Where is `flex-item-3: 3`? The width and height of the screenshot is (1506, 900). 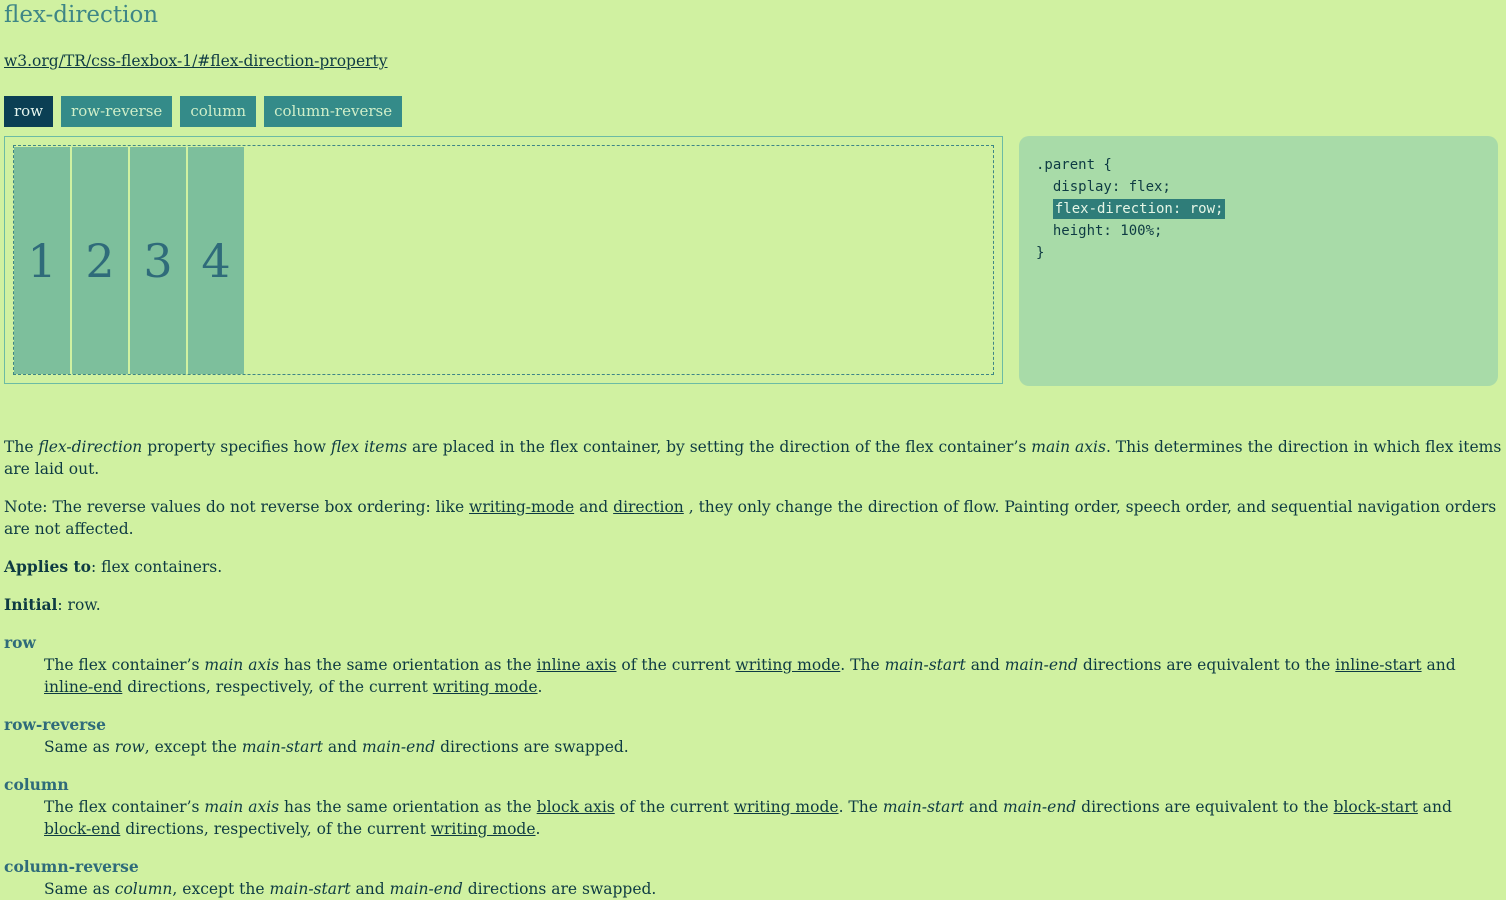
flex-item-3: 3 is located at coordinates (158, 260).